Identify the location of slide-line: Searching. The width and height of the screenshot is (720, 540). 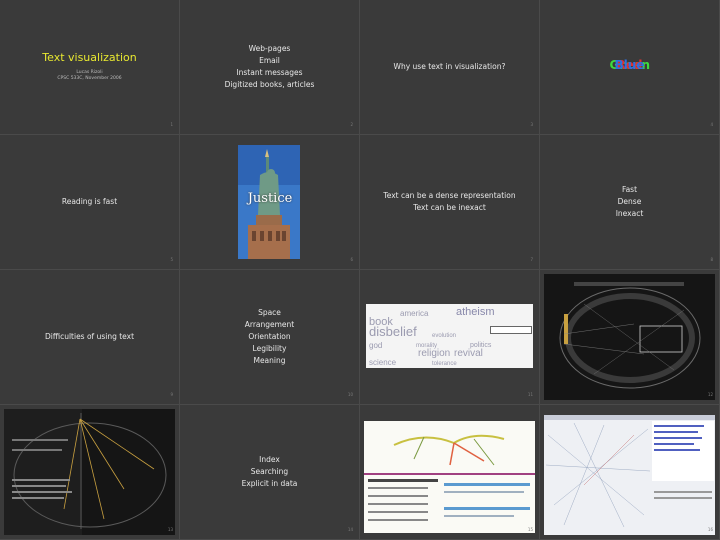
(269, 471).